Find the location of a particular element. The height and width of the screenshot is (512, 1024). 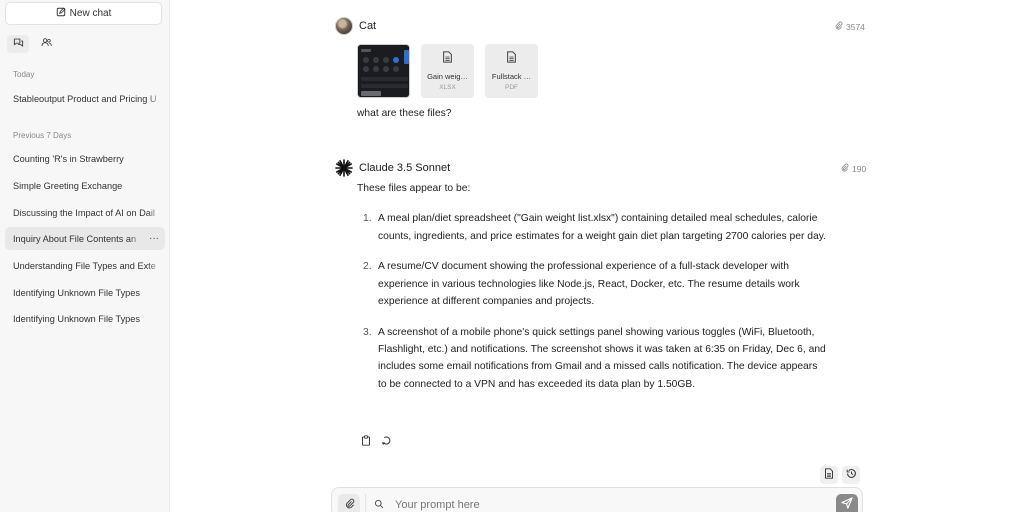

file-type: XLSX is located at coordinates (447, 87).